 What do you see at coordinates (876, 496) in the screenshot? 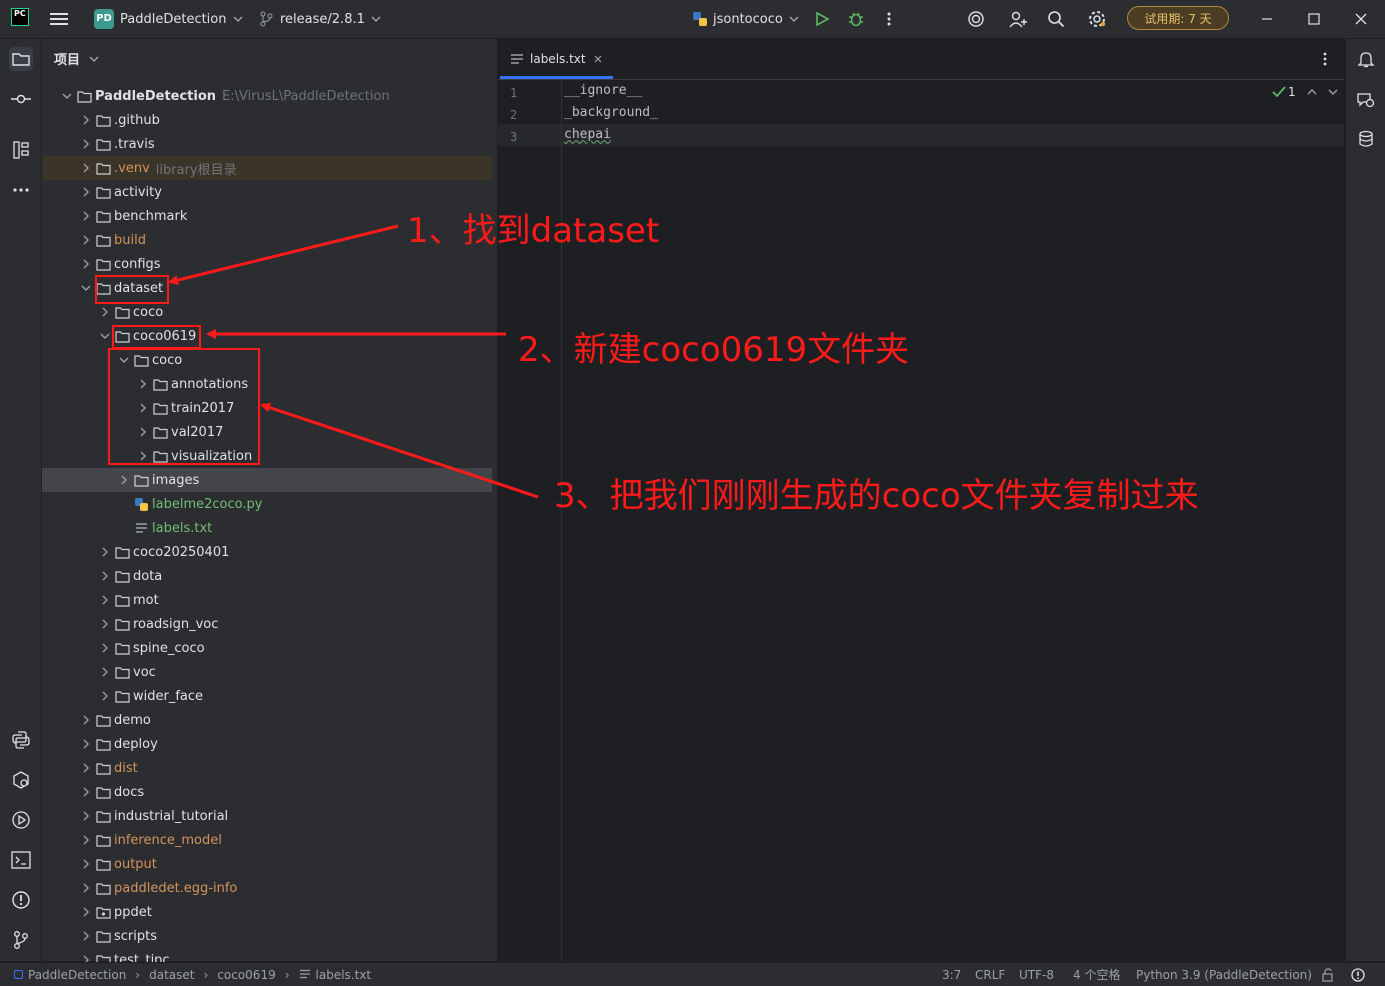
I see `annotation-step3: 3、把我们刚刚生成的coco文件夹复制过来` at bounding box center [876, 496].